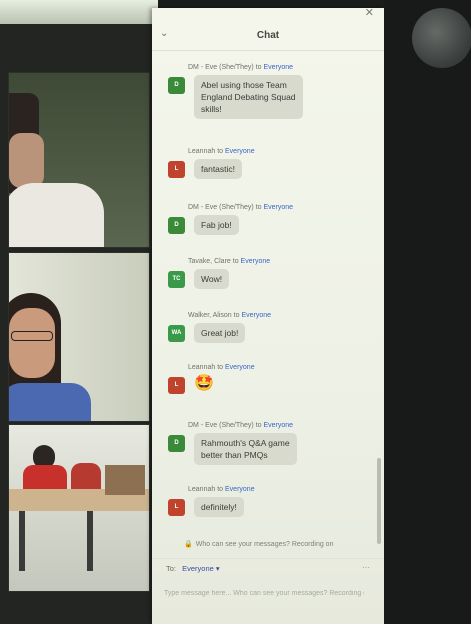 The height and width of the screenshot is (624, 471). Describe the element at coordinates (268, 558) in the screenshot. I see `divider` at that location.